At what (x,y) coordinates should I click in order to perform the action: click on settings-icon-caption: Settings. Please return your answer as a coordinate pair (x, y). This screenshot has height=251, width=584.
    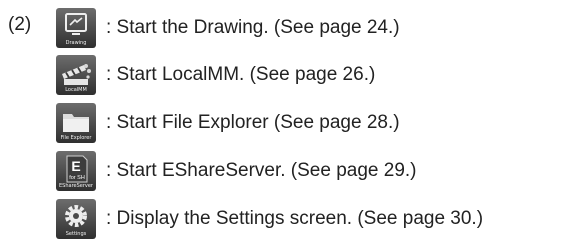
    Looking at the image, I should click on (76, 234).